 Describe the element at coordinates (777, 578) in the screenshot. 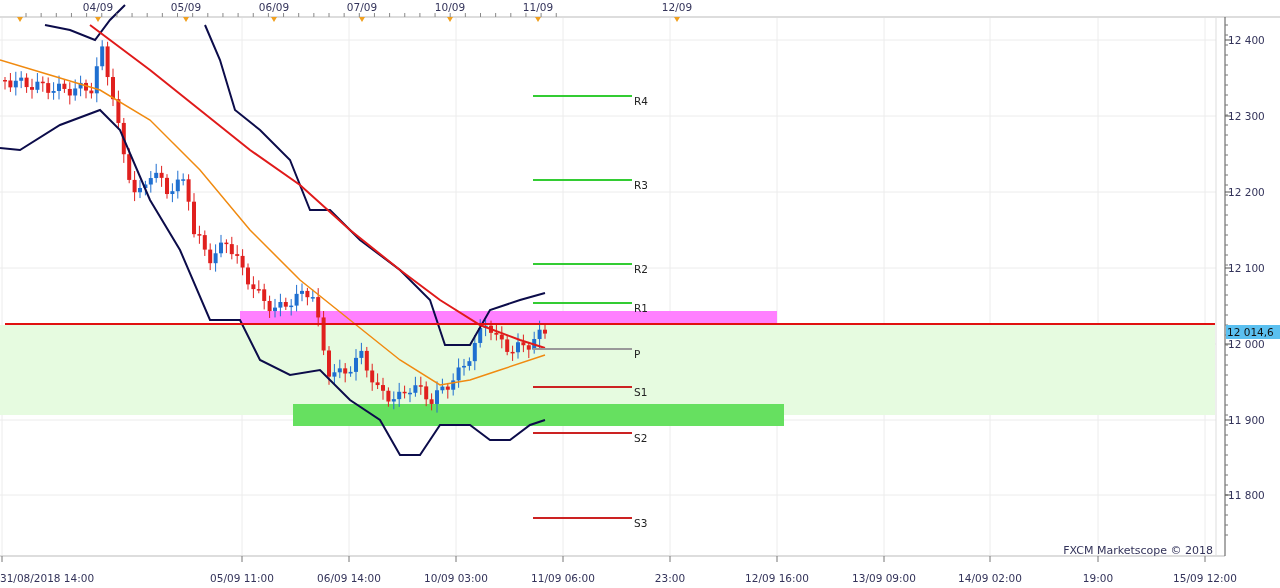

I see `time-label: 12/09 16:00` at that location.